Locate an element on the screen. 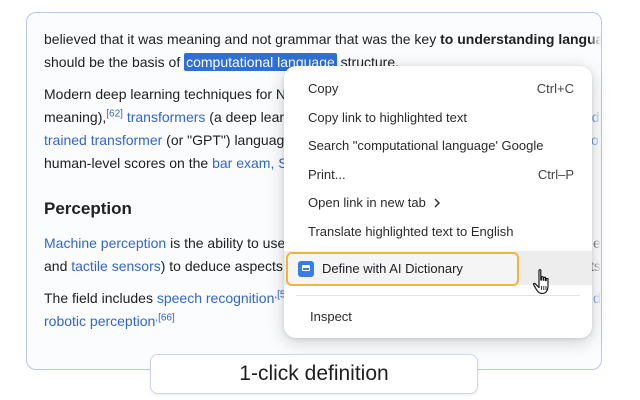  chevron-right-icon is located at coordinates (437, 203).